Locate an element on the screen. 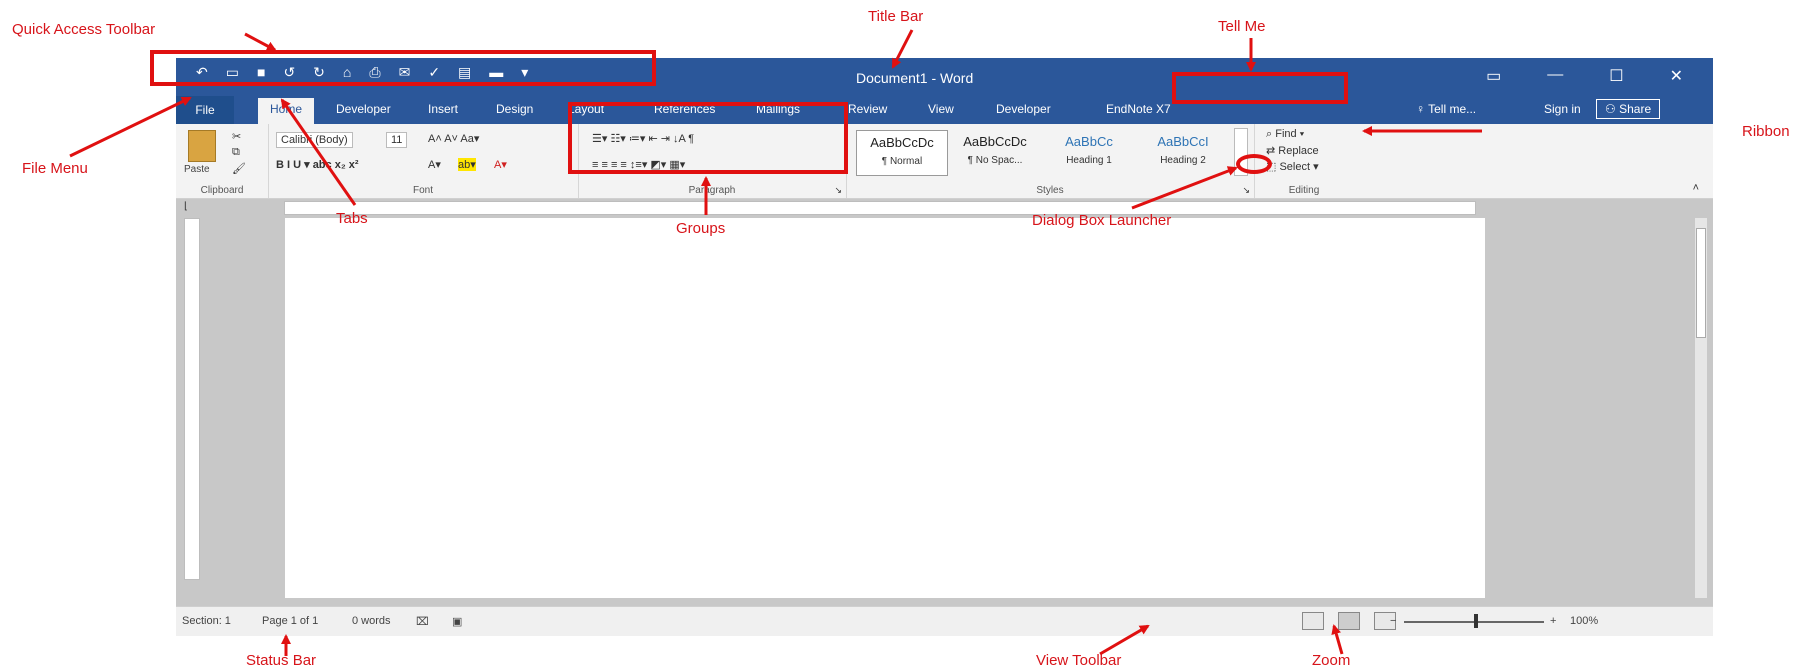 The width and height of the screenshot is (1802, 672). vertical-ruler is located at coordinates (192, 399).